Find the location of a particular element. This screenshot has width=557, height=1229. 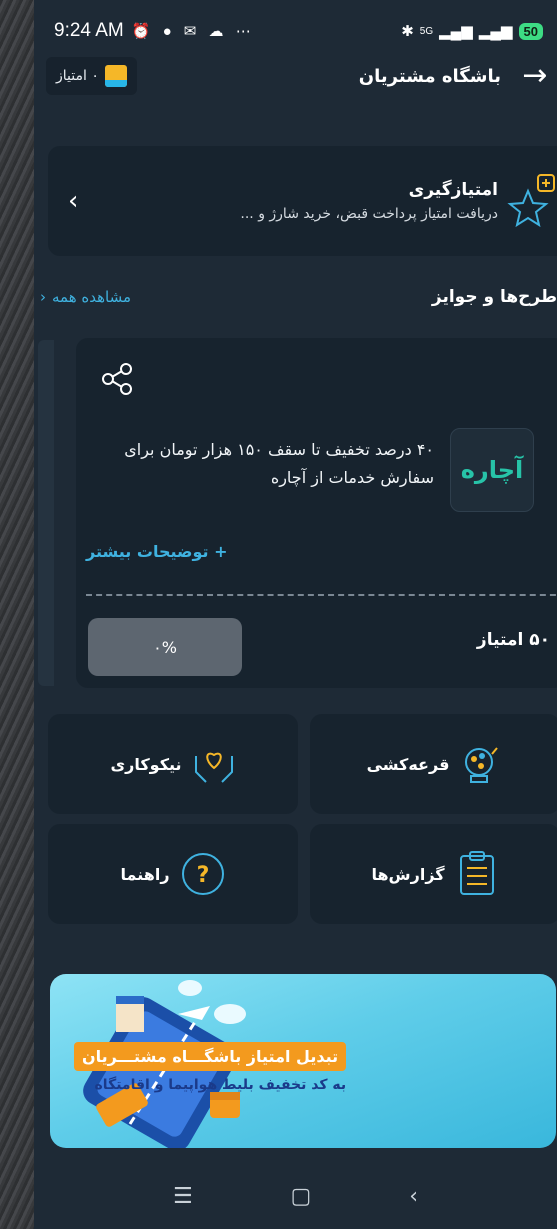

star-plus-icon is located at coordinates (531, 201).